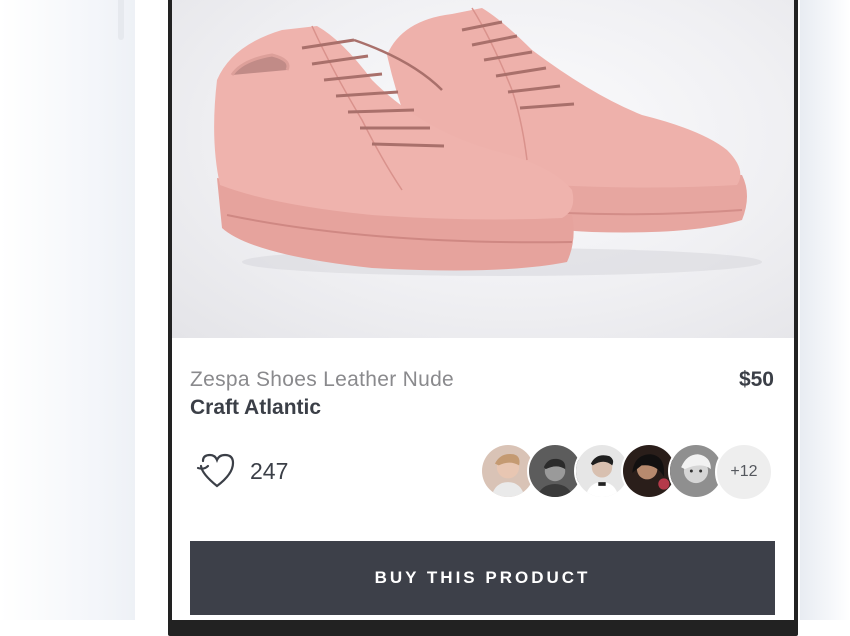  What do you see at coordinates (322, 379) in the screenshot?
I see `product-title: Zespa Shoes Leather Nude` at bounding box center [322, 379].